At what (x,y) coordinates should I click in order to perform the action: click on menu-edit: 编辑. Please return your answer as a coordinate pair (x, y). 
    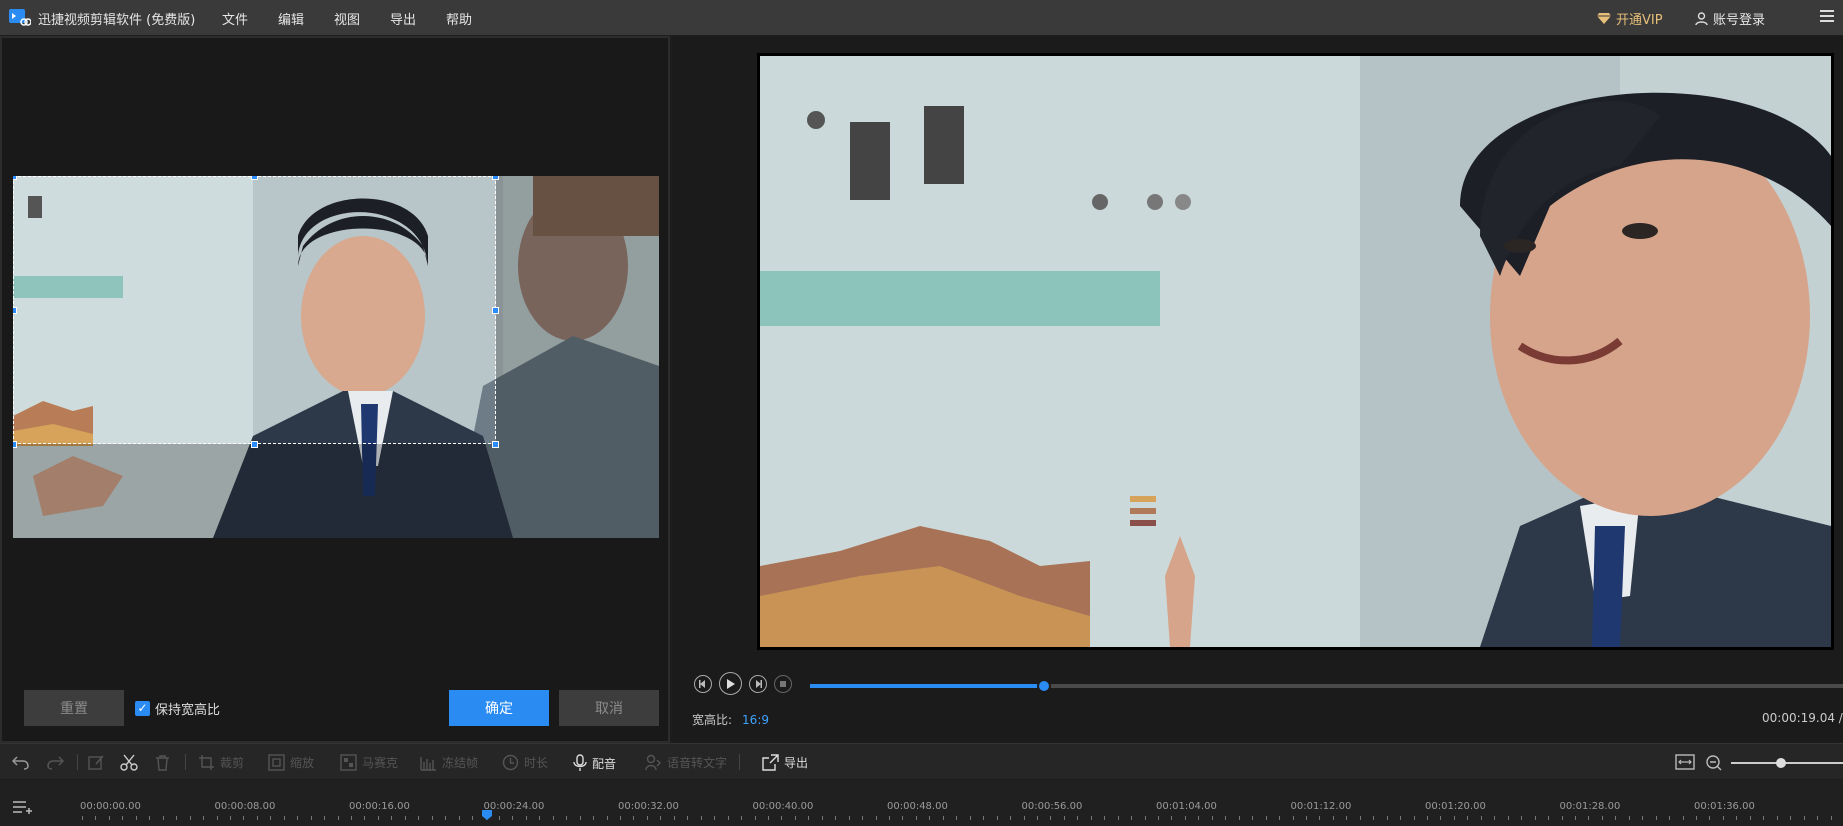
    Looking at the image, I should click on (291, 18).